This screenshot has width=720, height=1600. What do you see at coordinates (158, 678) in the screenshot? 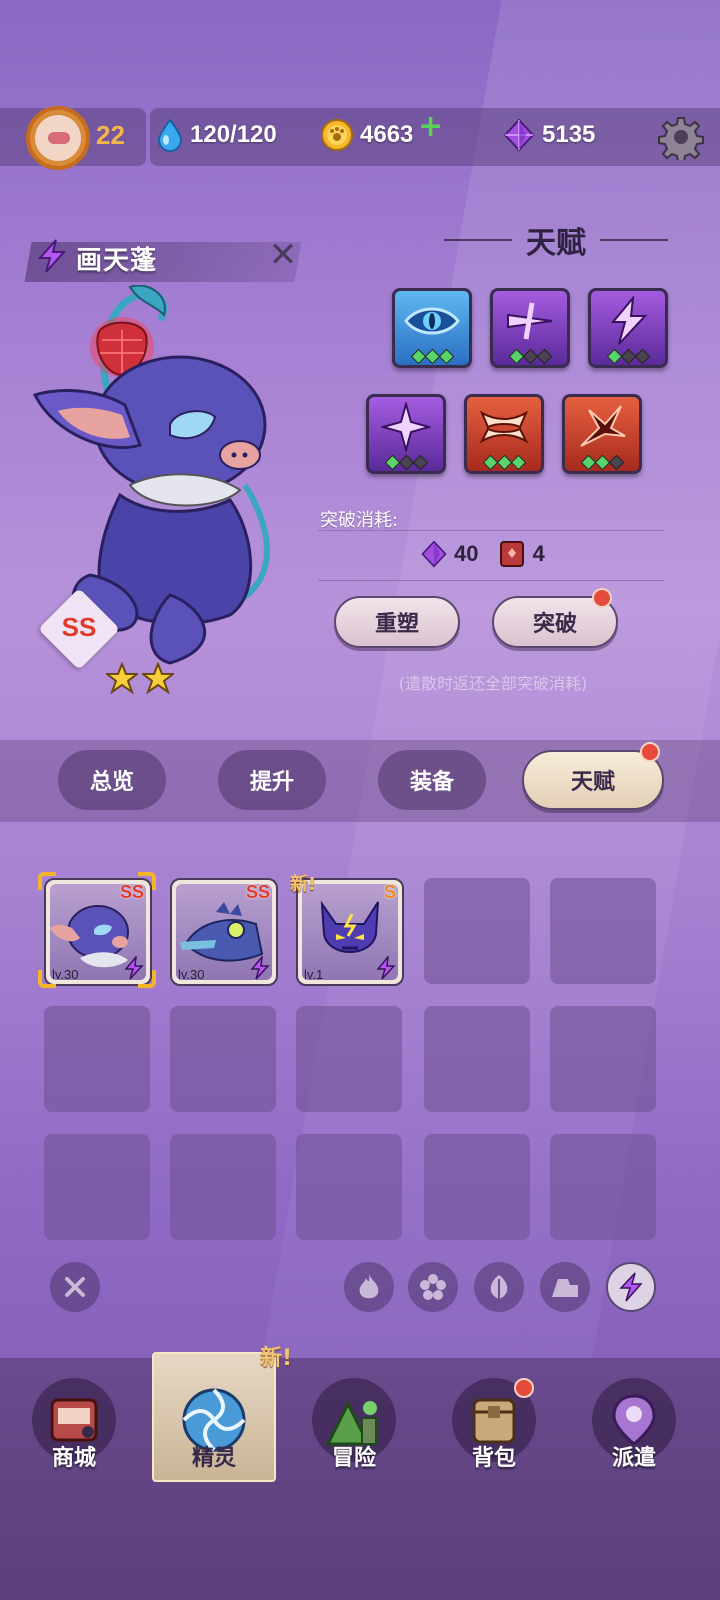
I see `star-icon` at bounding box center [158, 678].